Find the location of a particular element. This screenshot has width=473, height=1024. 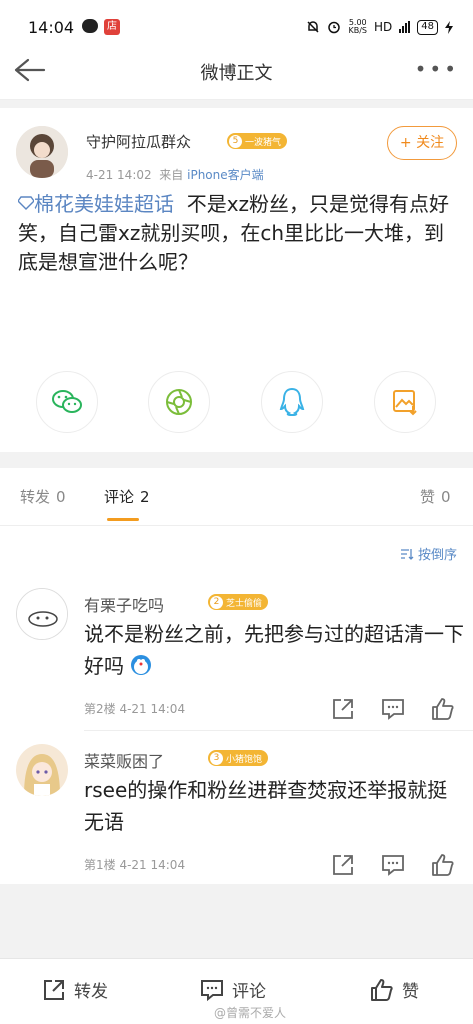

share-qq-button is located at coordinates (292, 402).